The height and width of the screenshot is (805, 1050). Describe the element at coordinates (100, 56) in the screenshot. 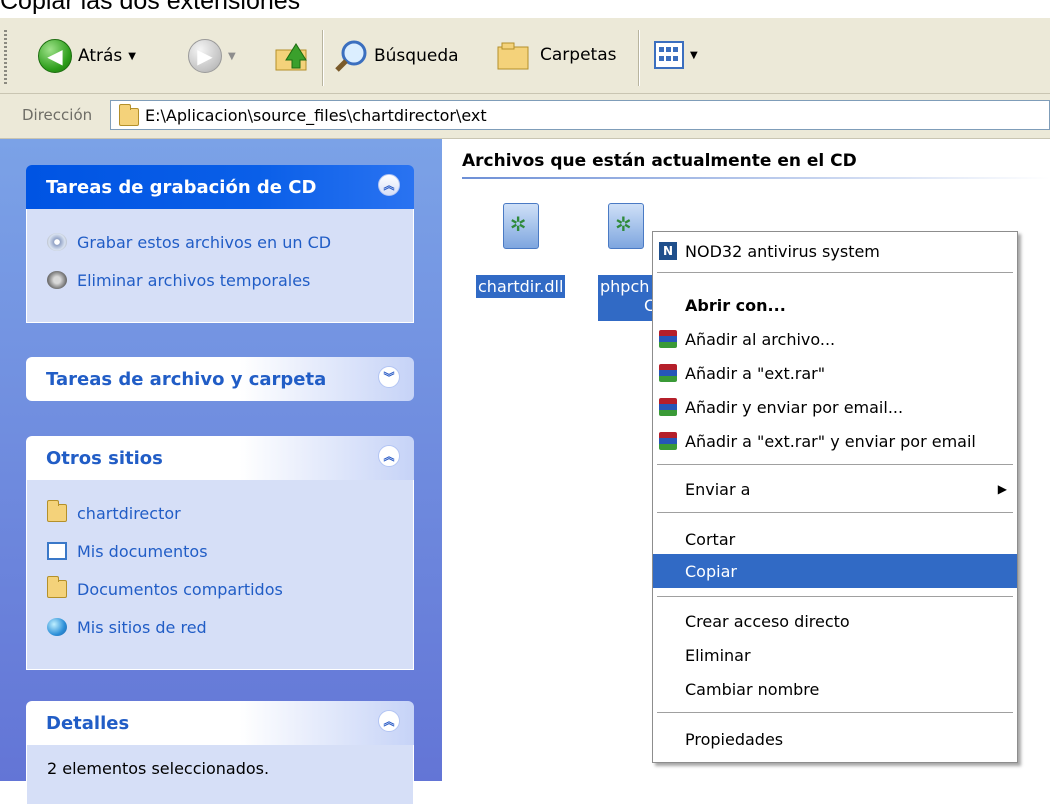

I see `back-label: Atrás` at that location.